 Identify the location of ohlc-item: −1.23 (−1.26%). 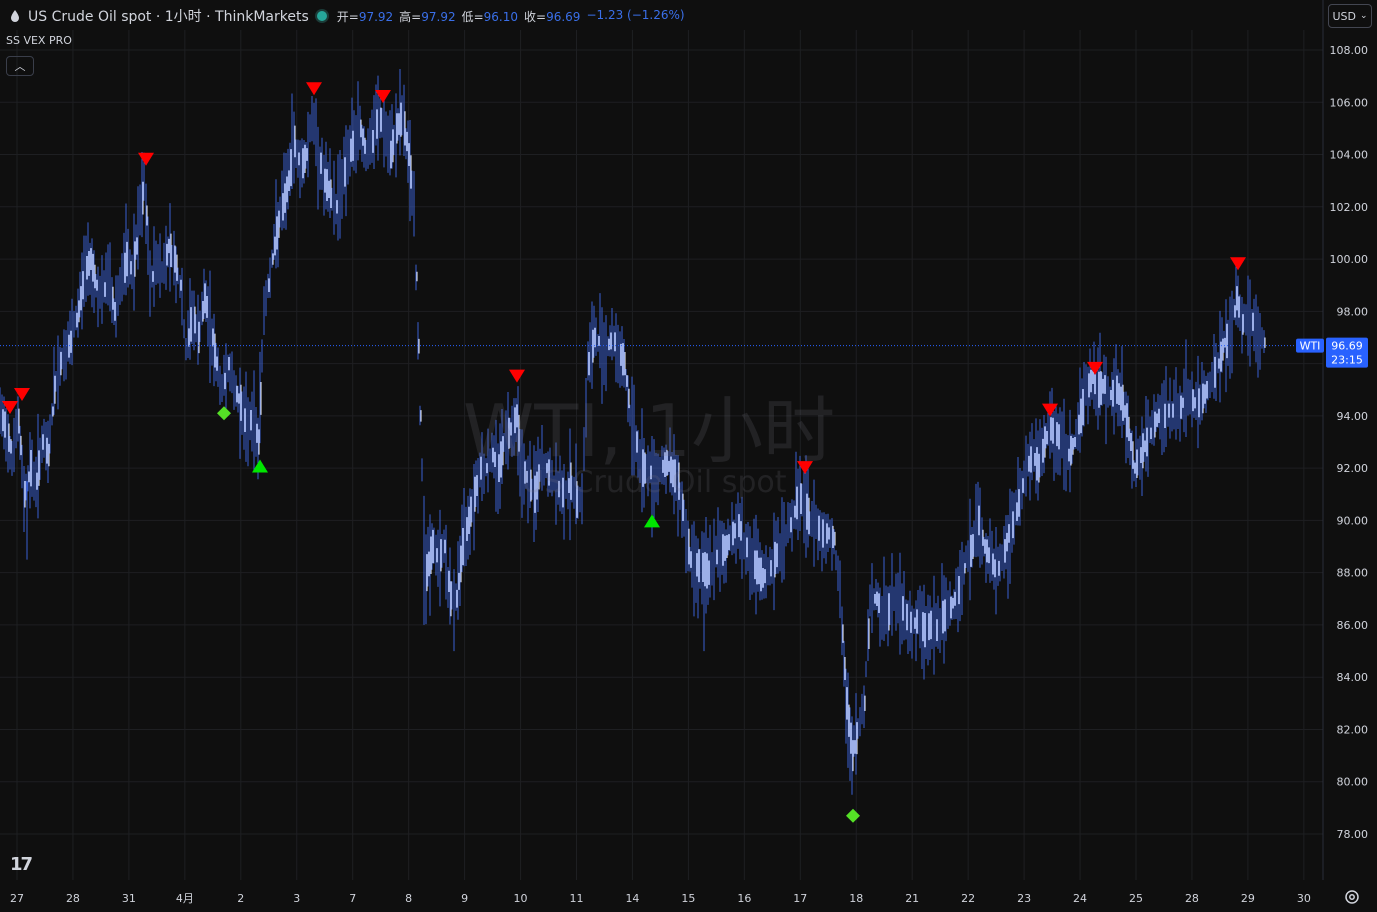
(635, 16).